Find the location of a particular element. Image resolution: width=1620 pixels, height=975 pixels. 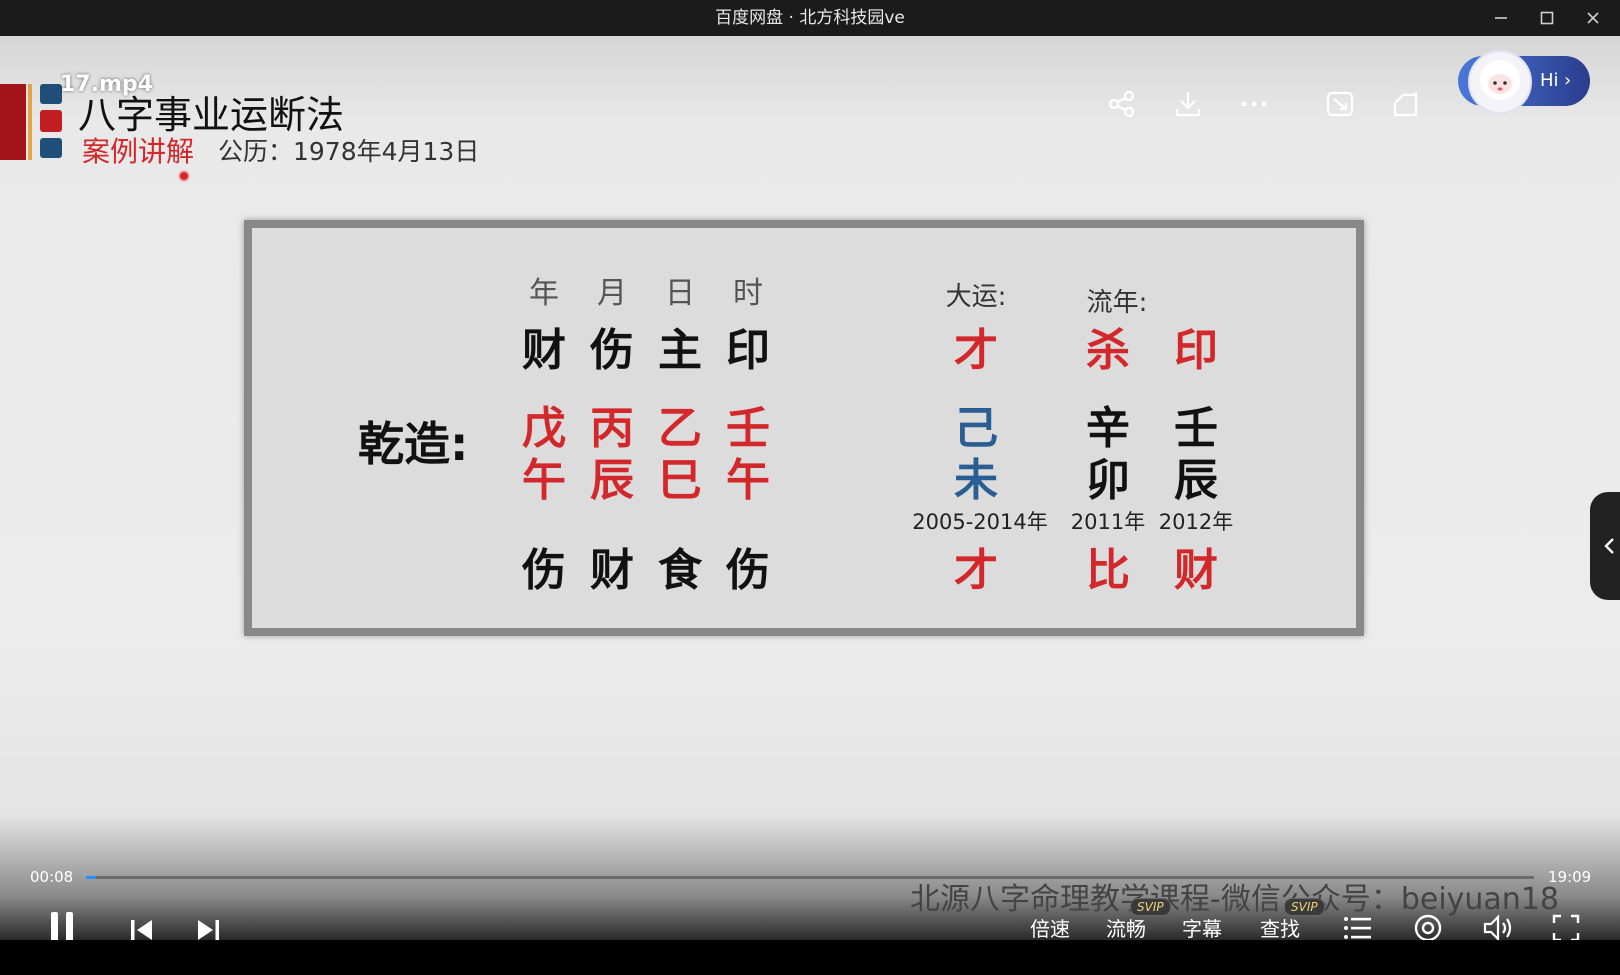

dayun-ten-god-top: 才 is located at coordinates (976, 350).